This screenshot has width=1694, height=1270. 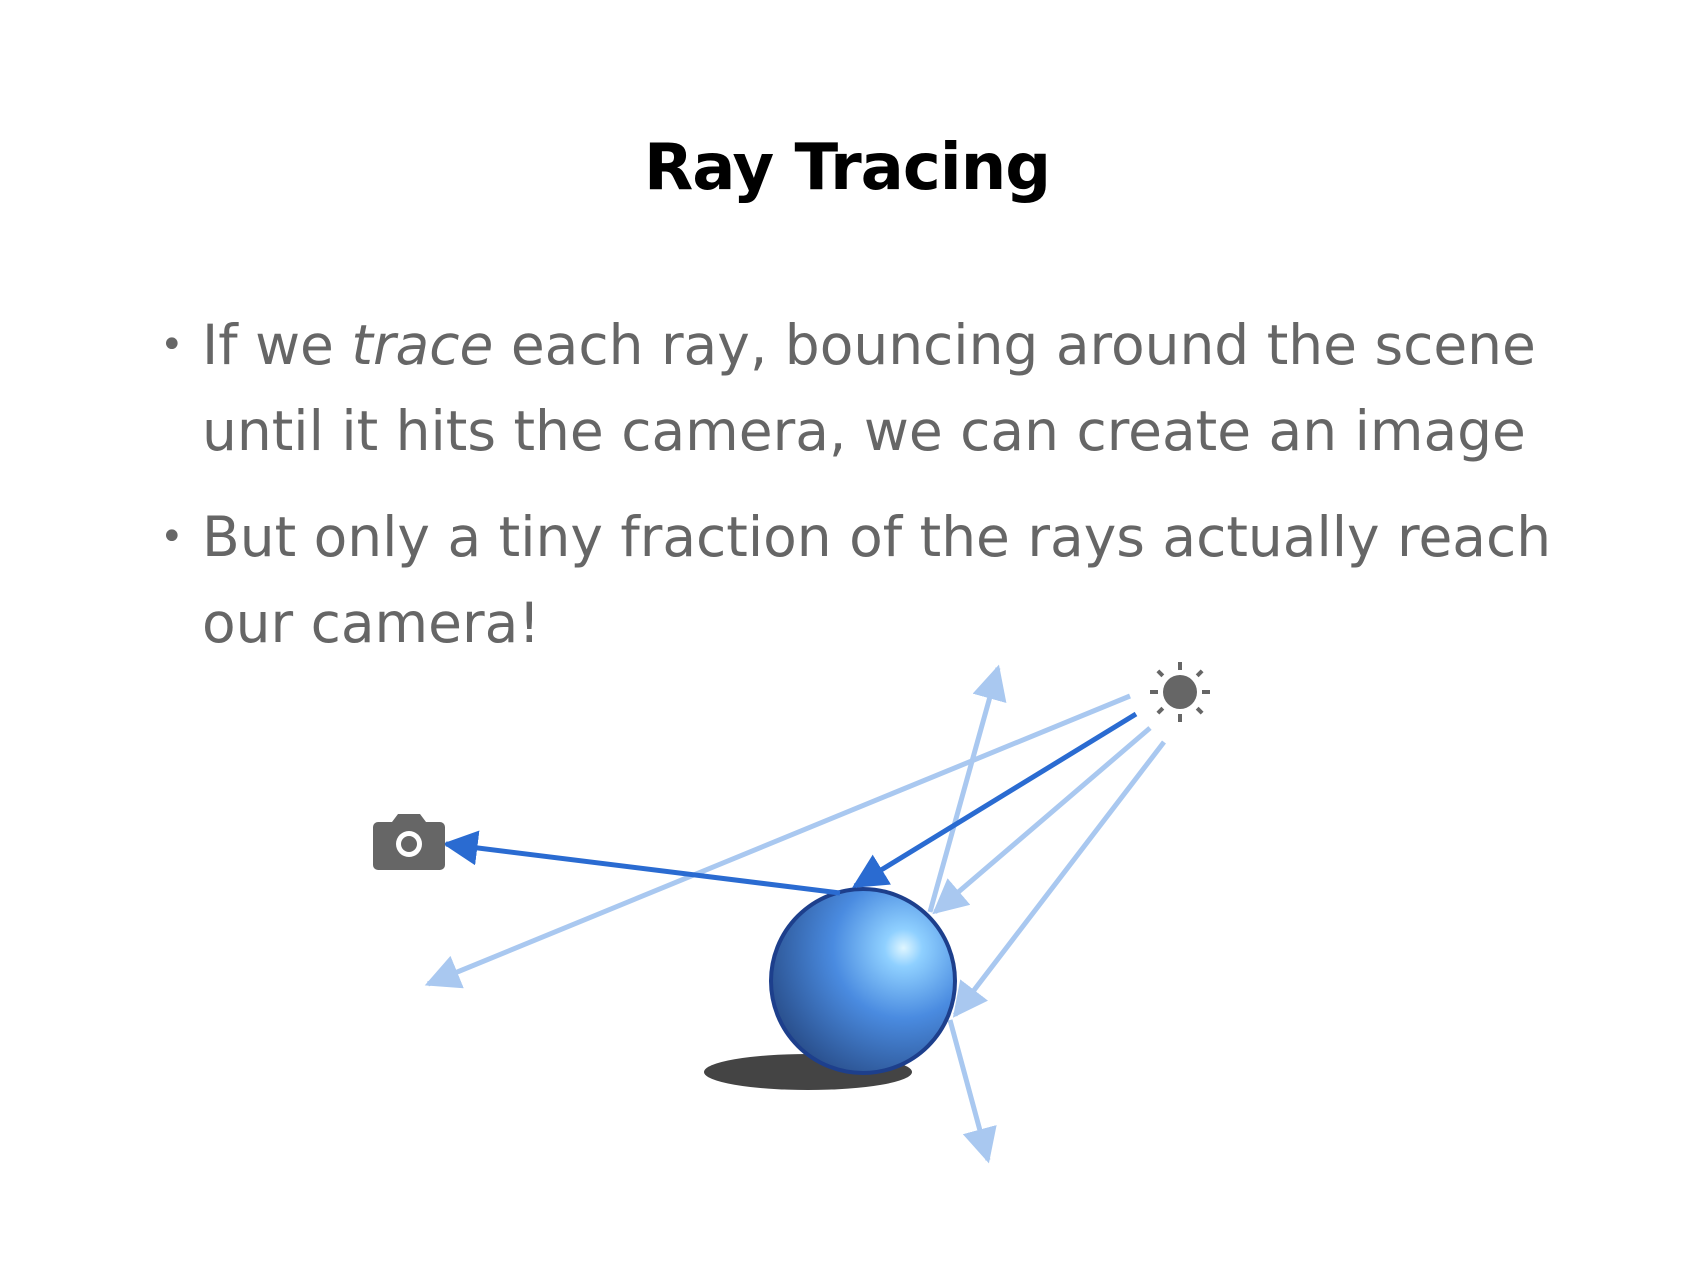 I want to click on camera-icon, so click(x=409, y=842).